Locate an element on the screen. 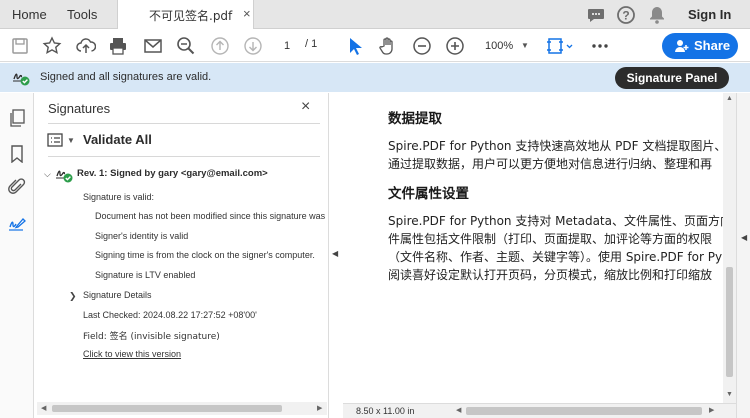  email-icon is located at coordinates (153, 46).